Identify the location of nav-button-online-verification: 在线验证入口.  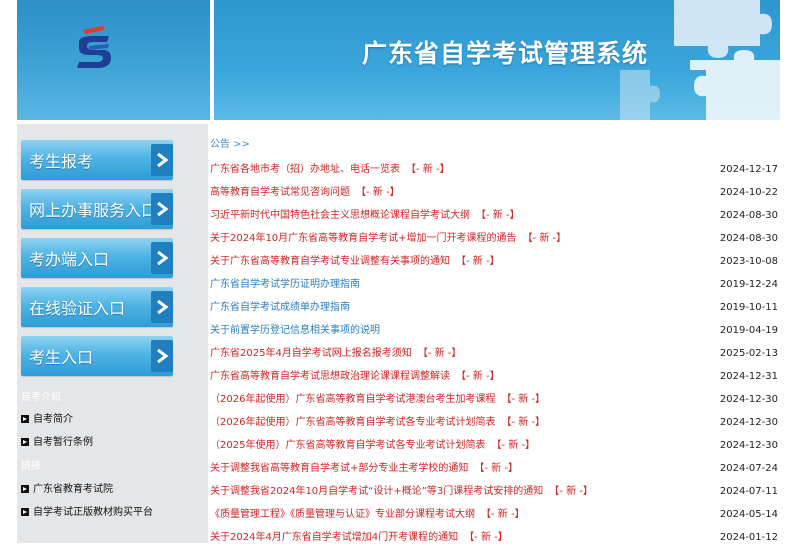
(97, 307).